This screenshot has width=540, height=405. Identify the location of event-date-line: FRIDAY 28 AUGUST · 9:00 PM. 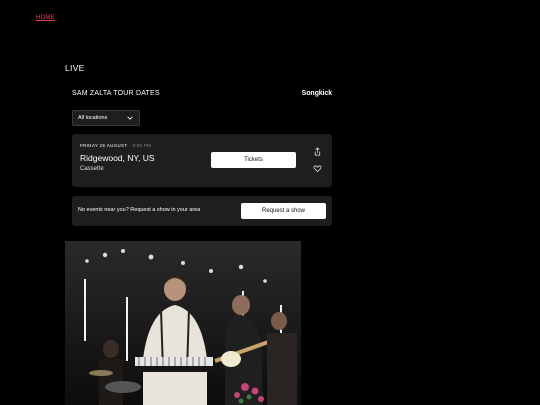
(115, 145).